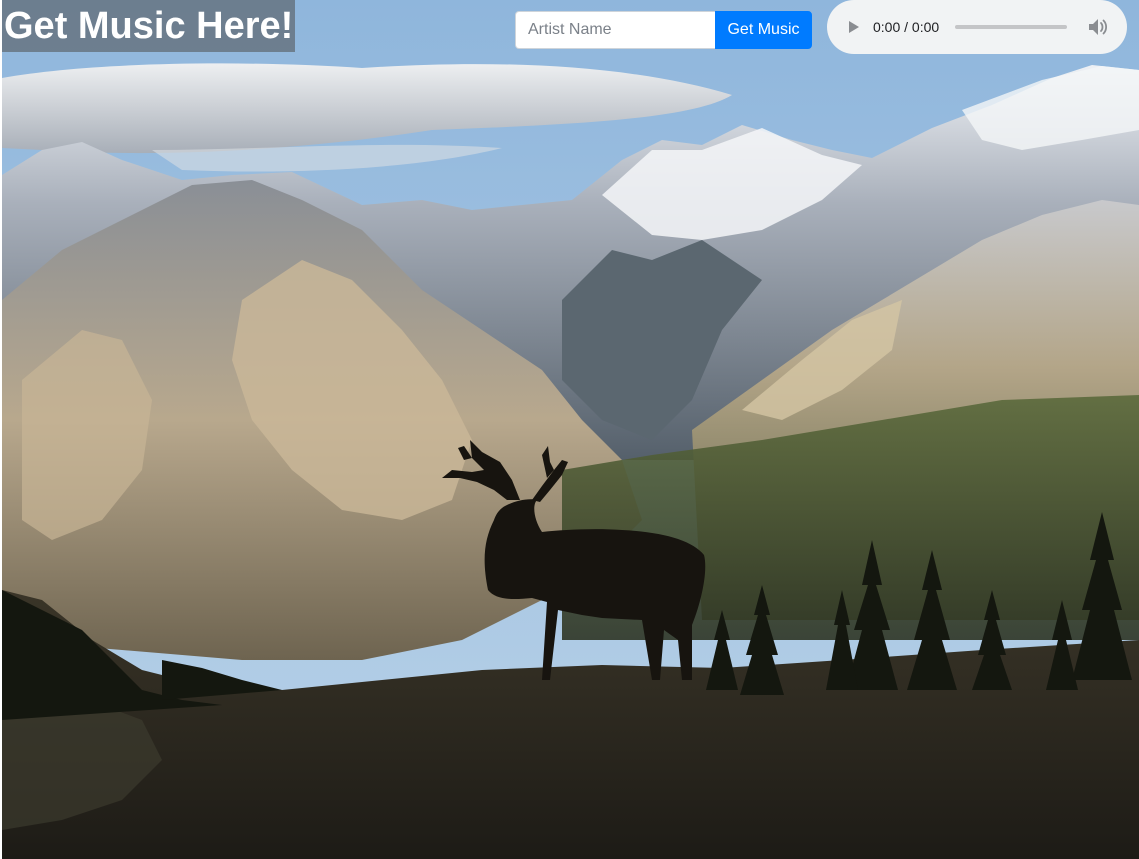  Describe the element at coordinates (615, 30) in the screenshot. I see `artist-name-input` at that location.